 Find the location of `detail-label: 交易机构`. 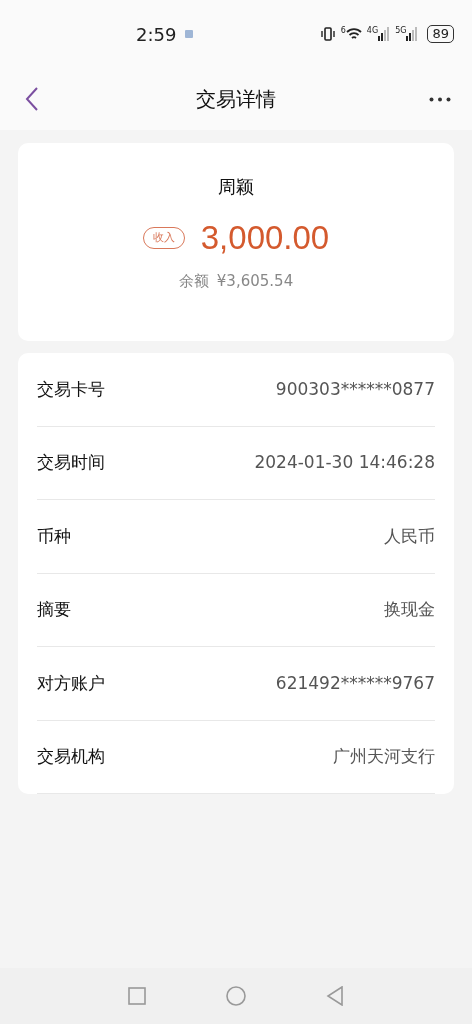

detail-label: 交易机构 is located at coordinates (71, 756).